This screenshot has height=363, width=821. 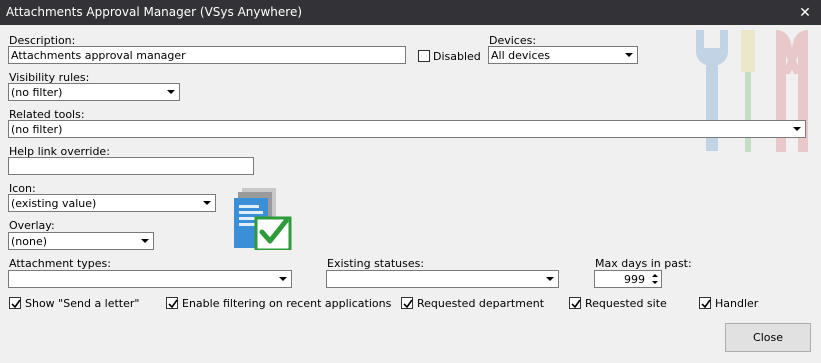 I want to click on disabled-label: Disabled, so click(x=457, y=56).